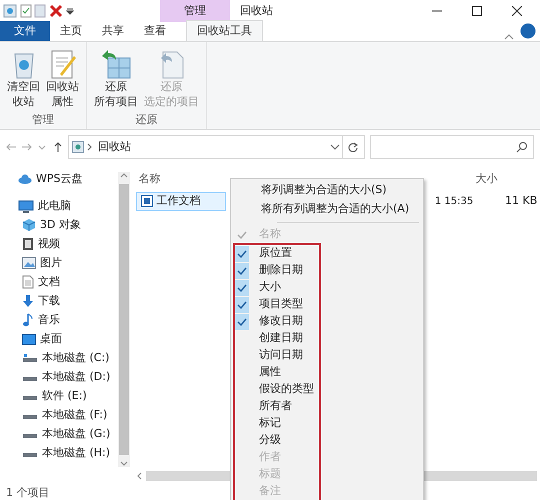 The width and height of the screenshot is (540, 500). Describe the element at coordinates (146, 120) in the screenshot. I see `group-label: 还原` at that location.